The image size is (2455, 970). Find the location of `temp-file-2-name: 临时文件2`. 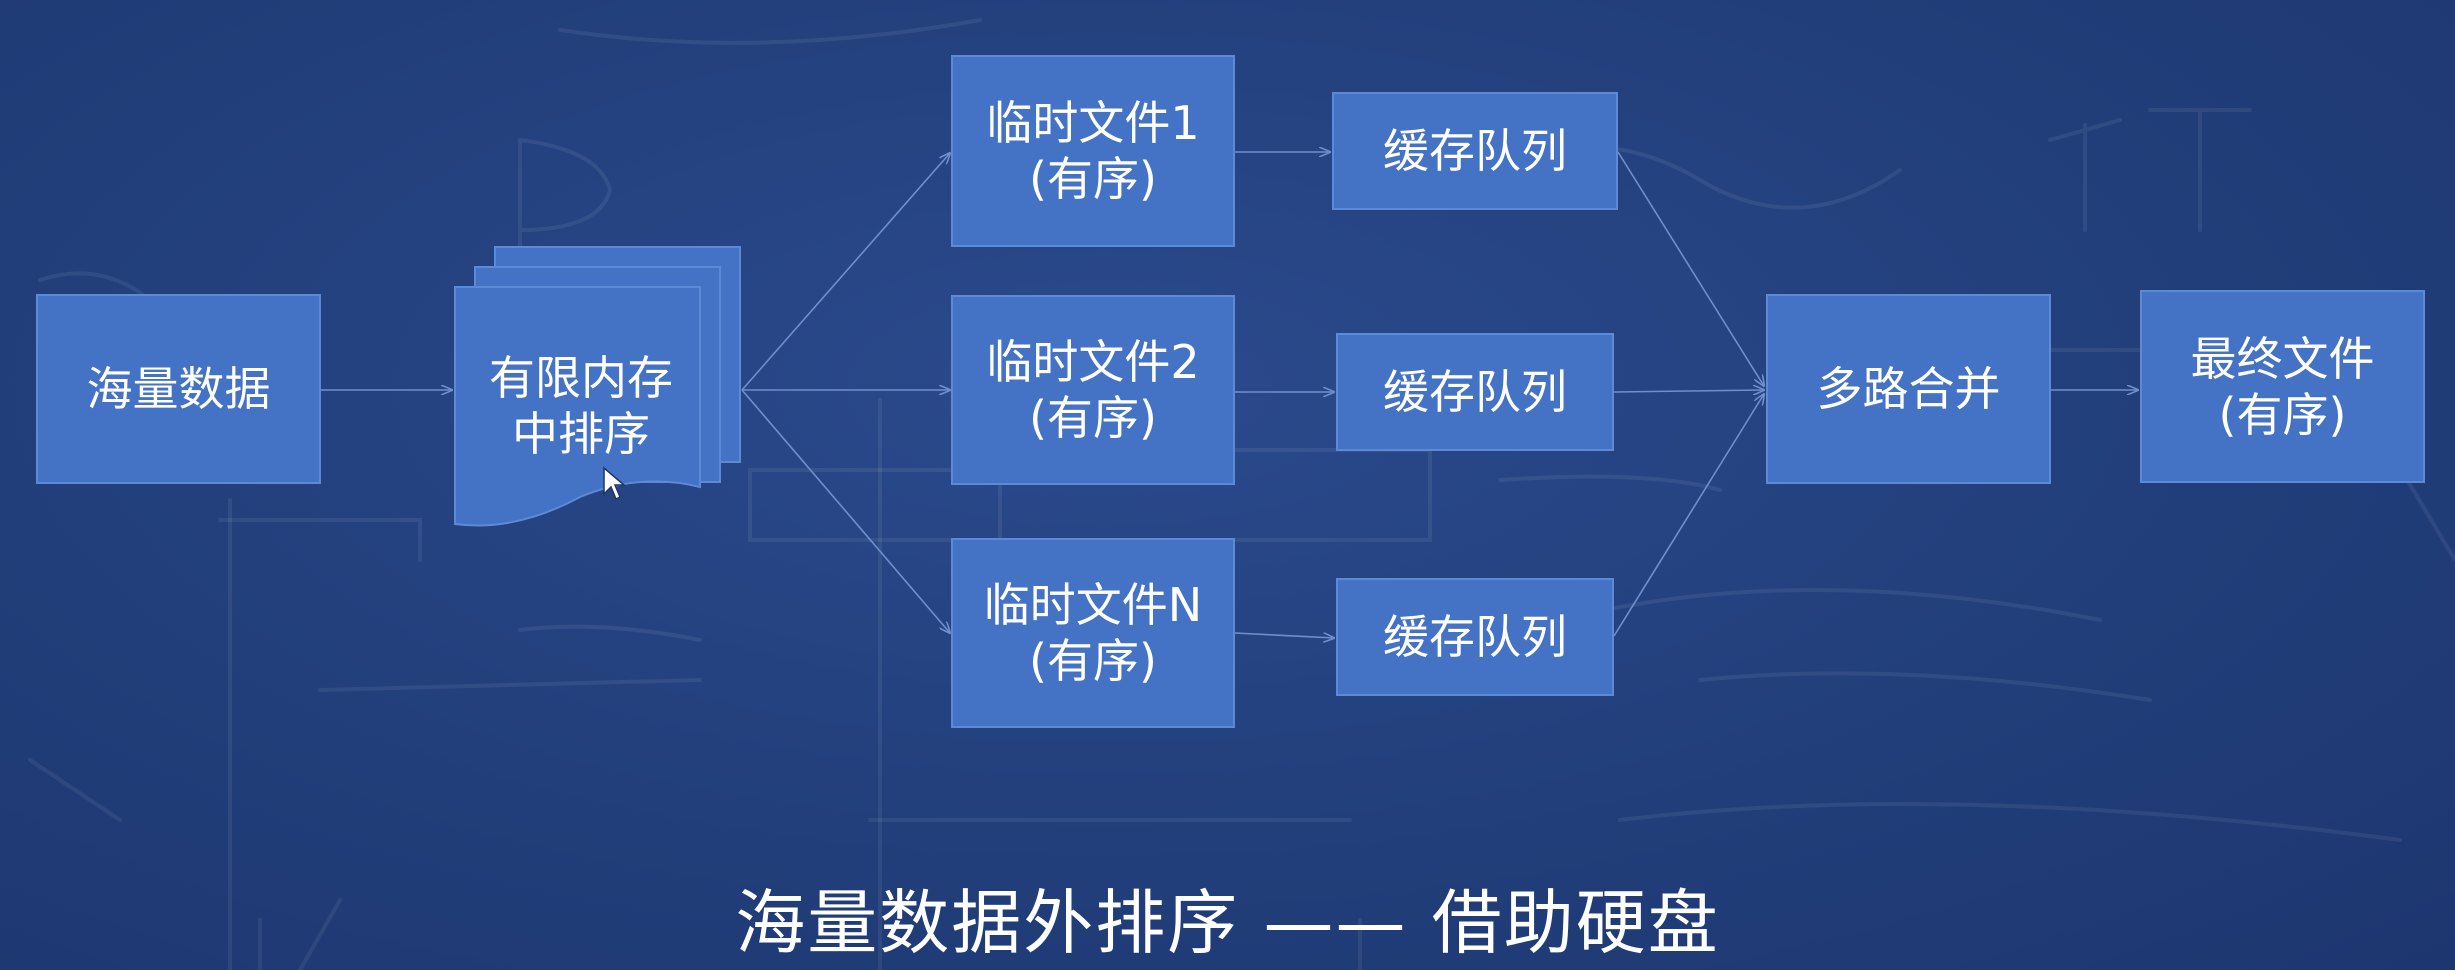

temp-file-2-name: 临时文件2 is located at coordinates (1093, 362).